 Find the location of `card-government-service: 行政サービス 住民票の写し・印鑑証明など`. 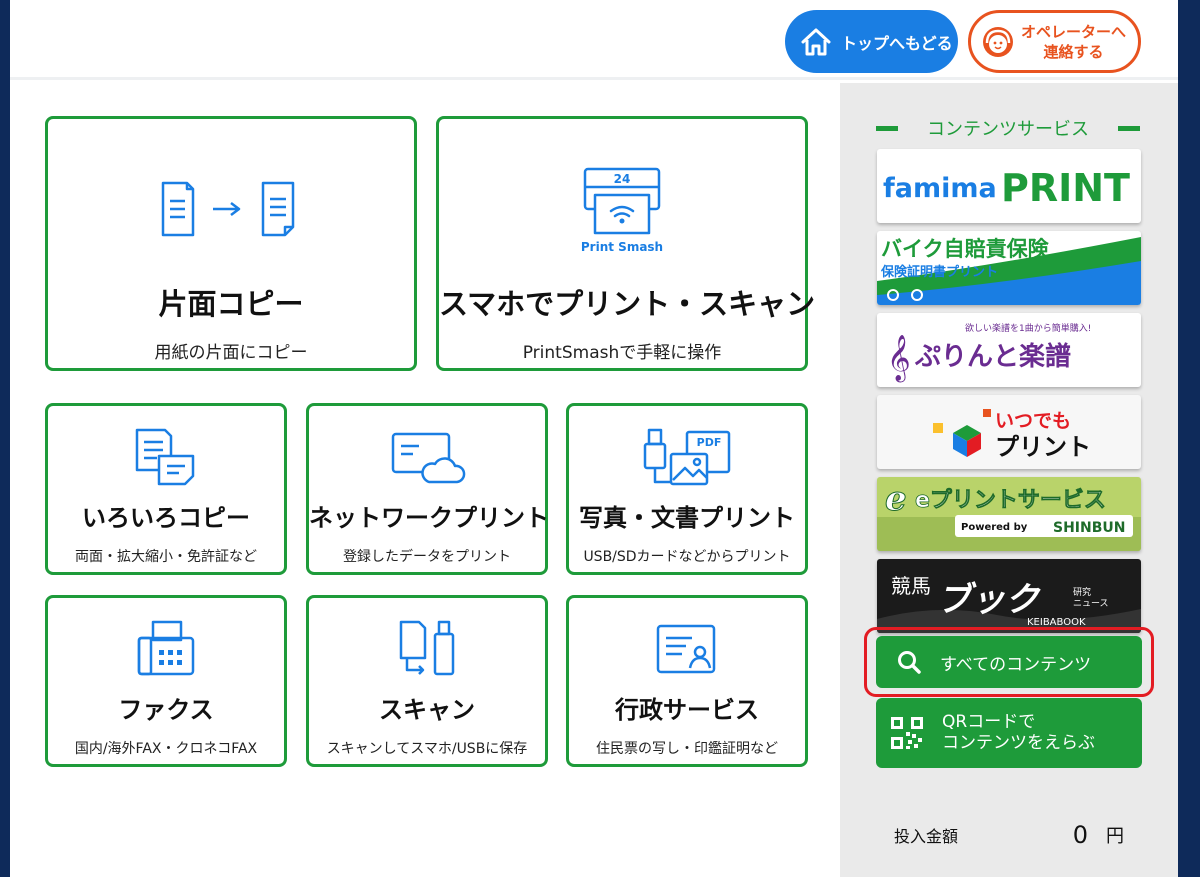

card-government-service: 行政サービス 住民票の写し・印鑑証明など is located at coordinates (687, 681).